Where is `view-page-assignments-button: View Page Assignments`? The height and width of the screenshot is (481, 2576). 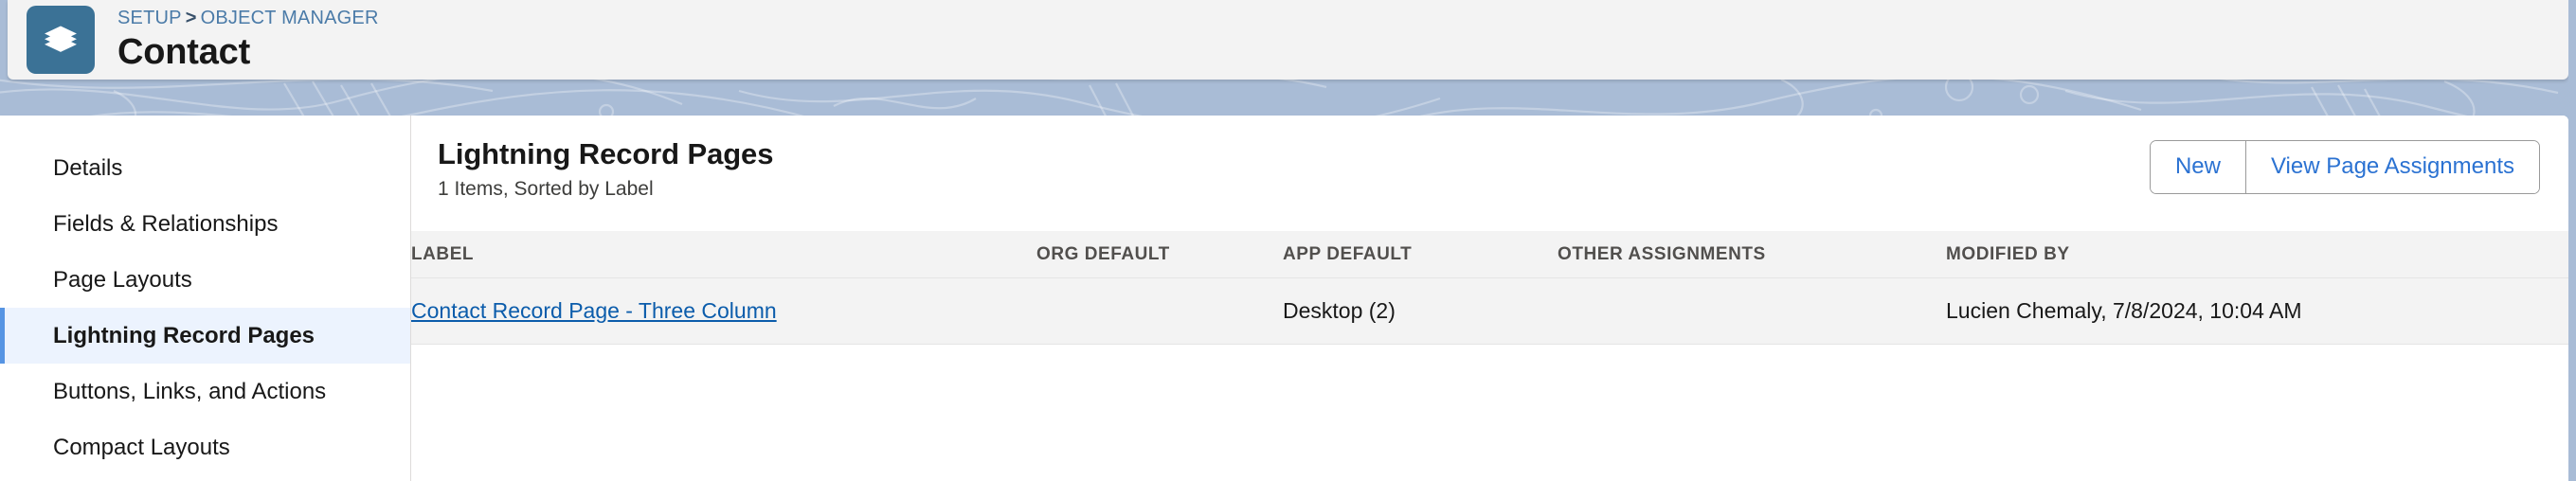
view-page-assignments-button: View Page Assignments is located at coordinates (2391, 167).